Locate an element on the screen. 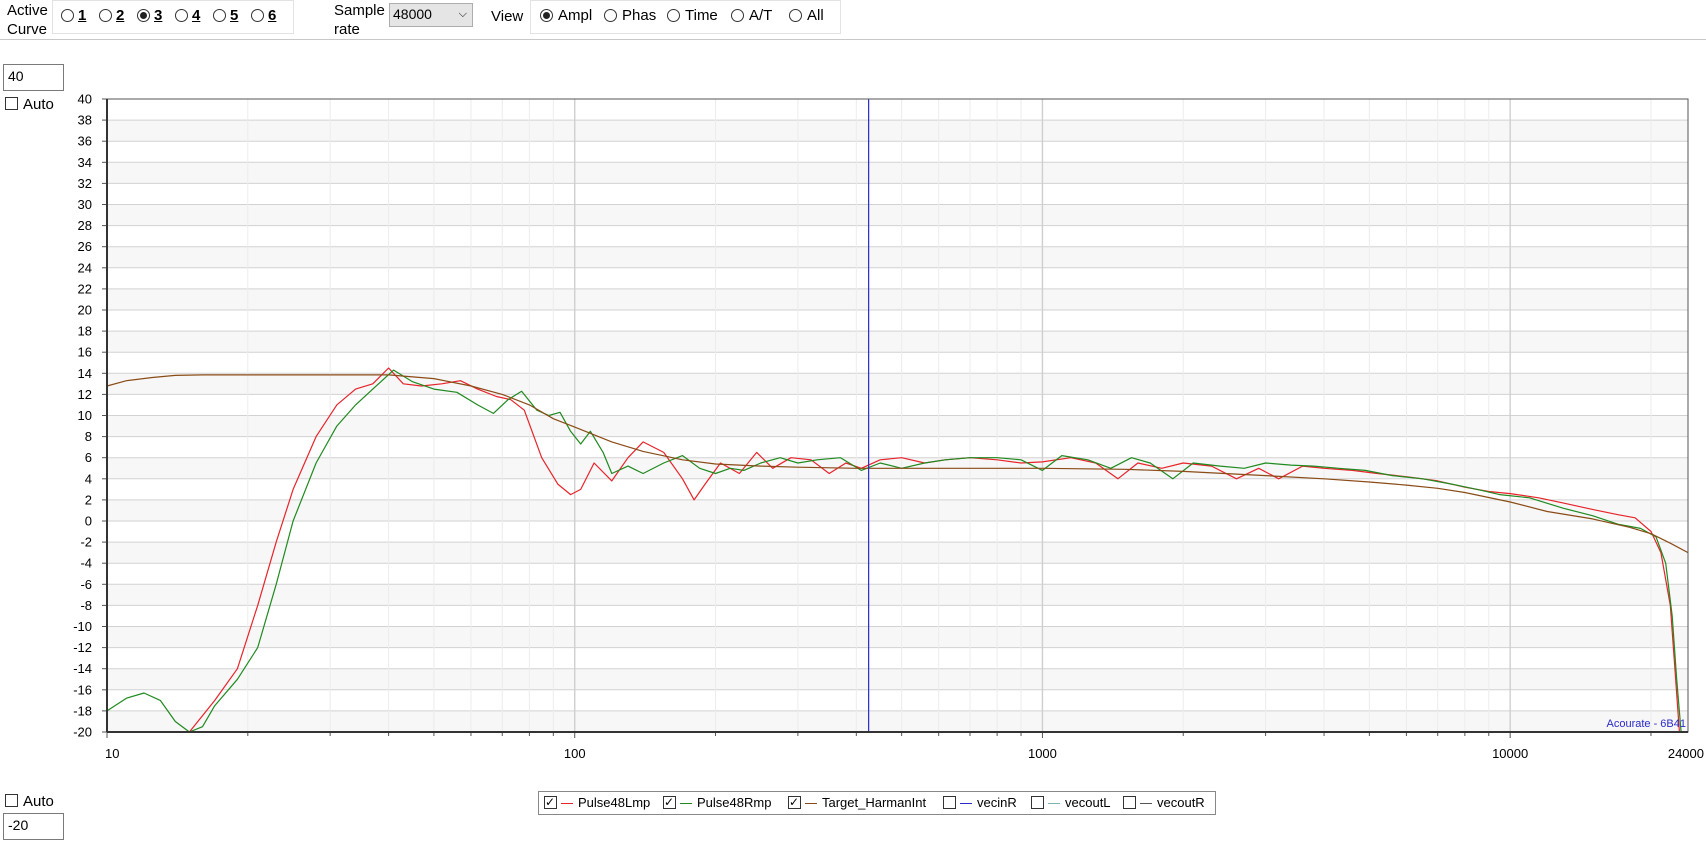 The height and width of the screenshot is (845, 1706). legend-label-vecinr: vecinR is located at coordinates (997, 802).